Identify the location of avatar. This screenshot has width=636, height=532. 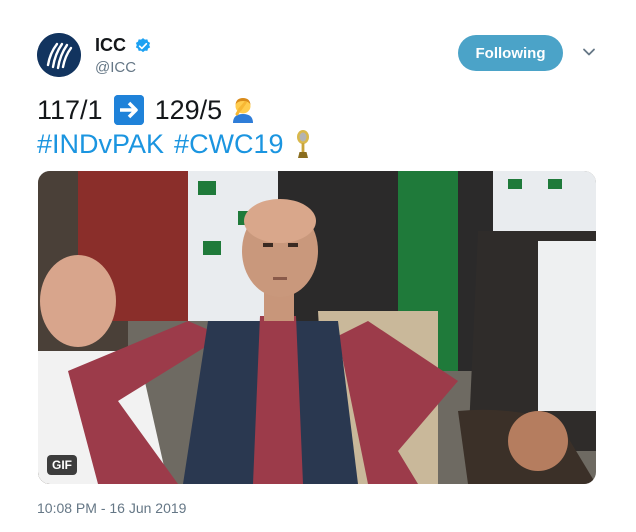
(59, 55).